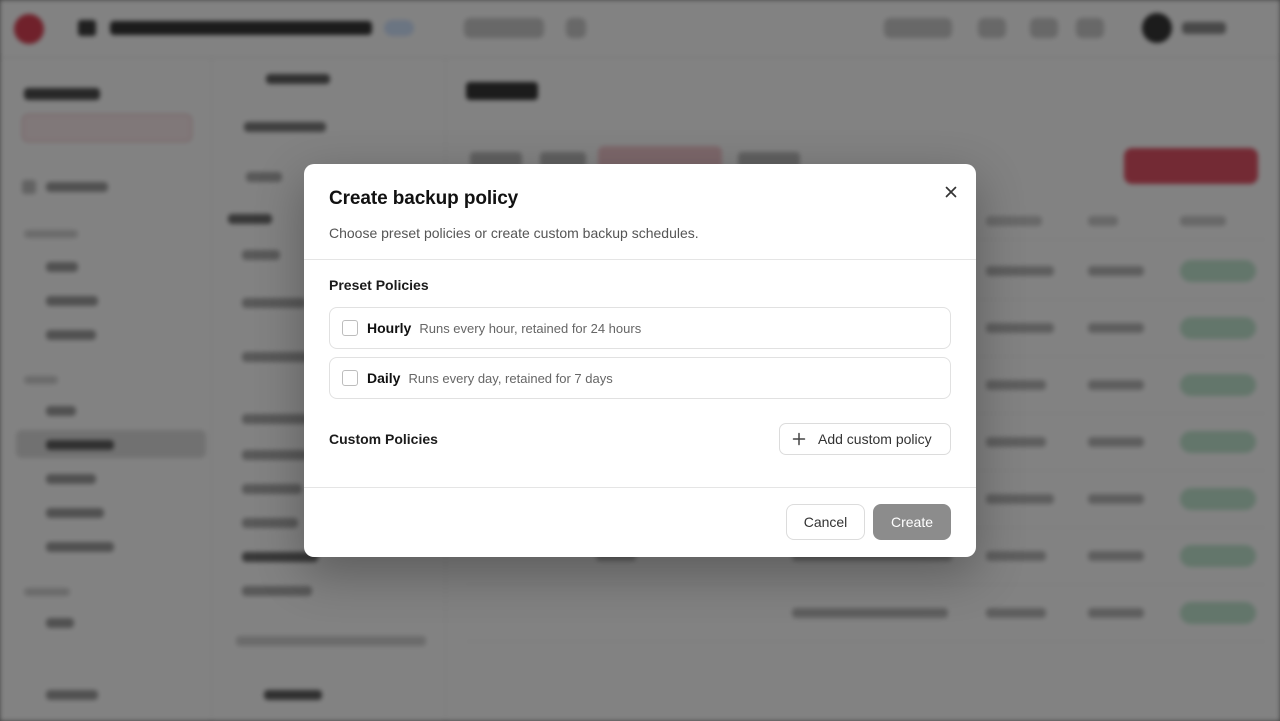  What do you see at coordinates (825, 522) in the screenshot?
I see `cancel-button: Cancel` at bounding box center [825, 522].